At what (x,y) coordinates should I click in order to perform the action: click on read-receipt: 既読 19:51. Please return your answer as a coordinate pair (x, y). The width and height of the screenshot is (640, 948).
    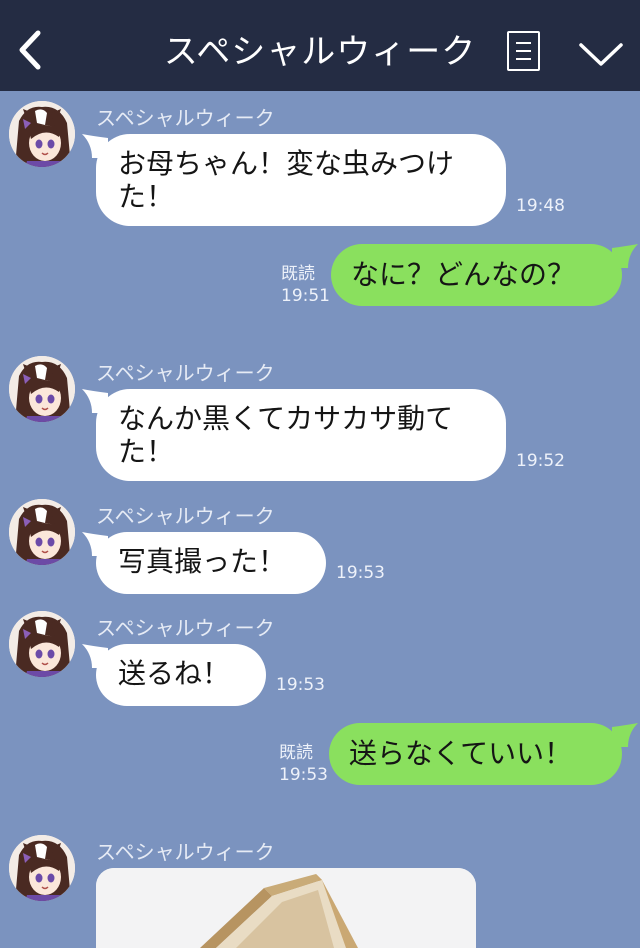
    Looking at the image, I should click on (305, 285).